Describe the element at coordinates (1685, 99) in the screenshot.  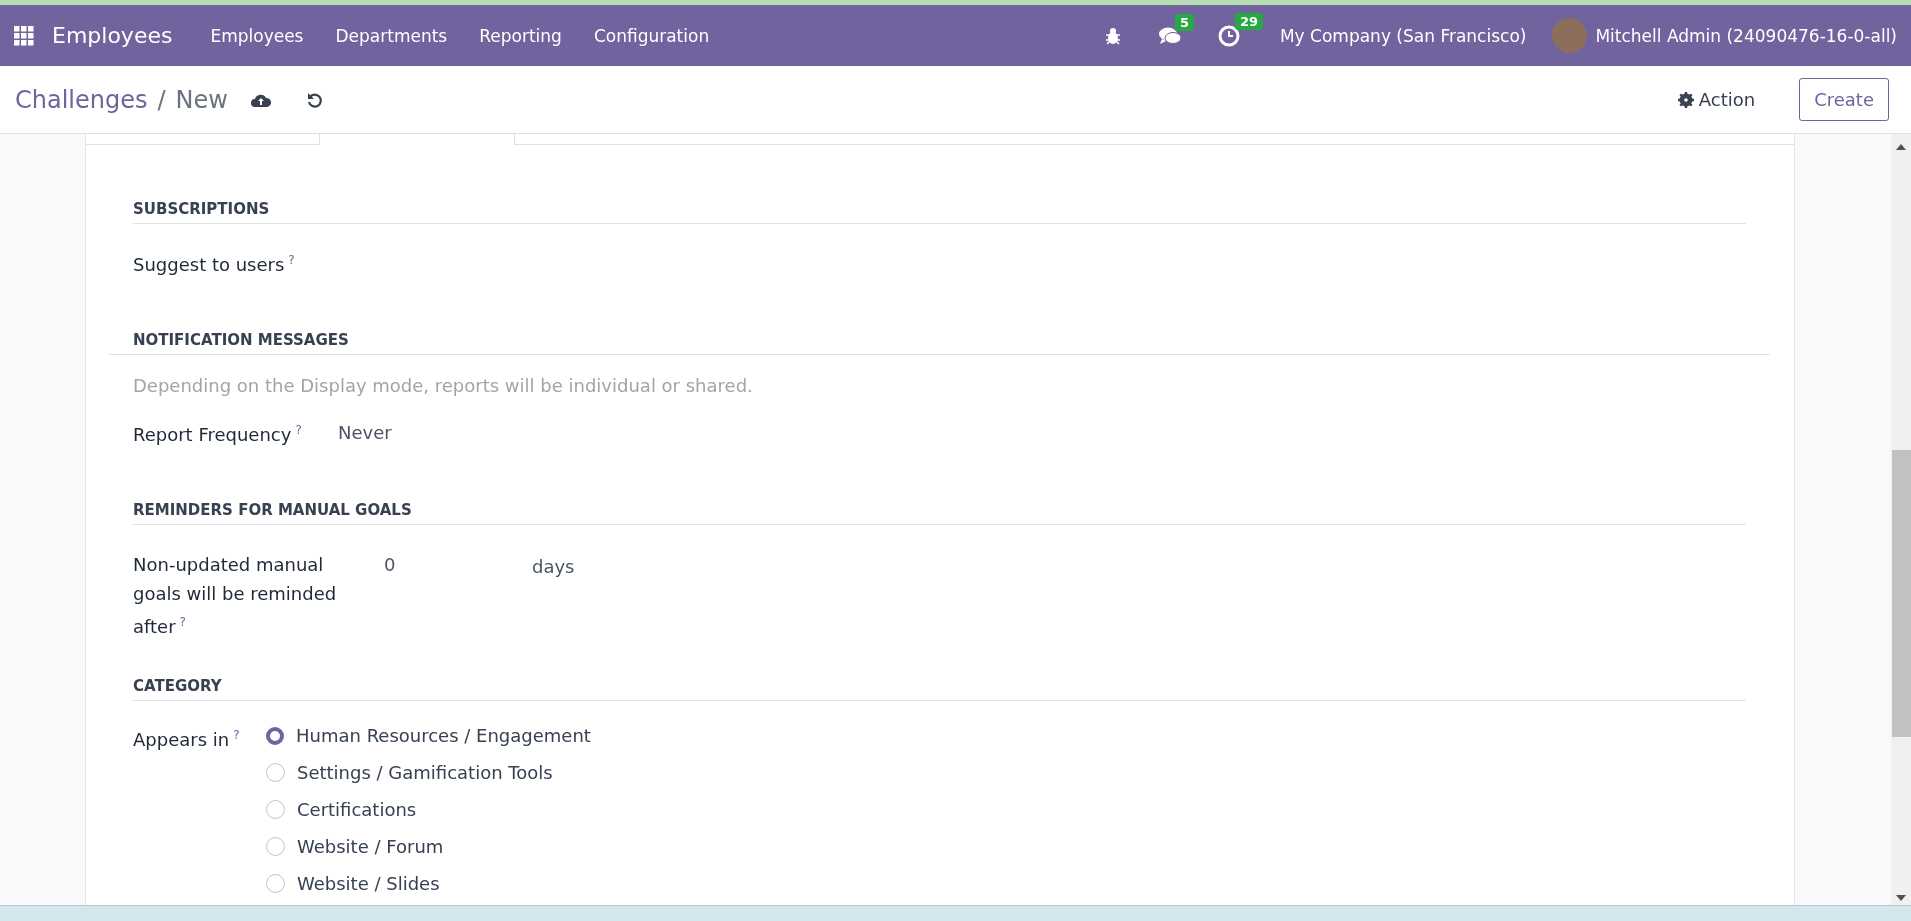
I see `gear-icon` at that location.